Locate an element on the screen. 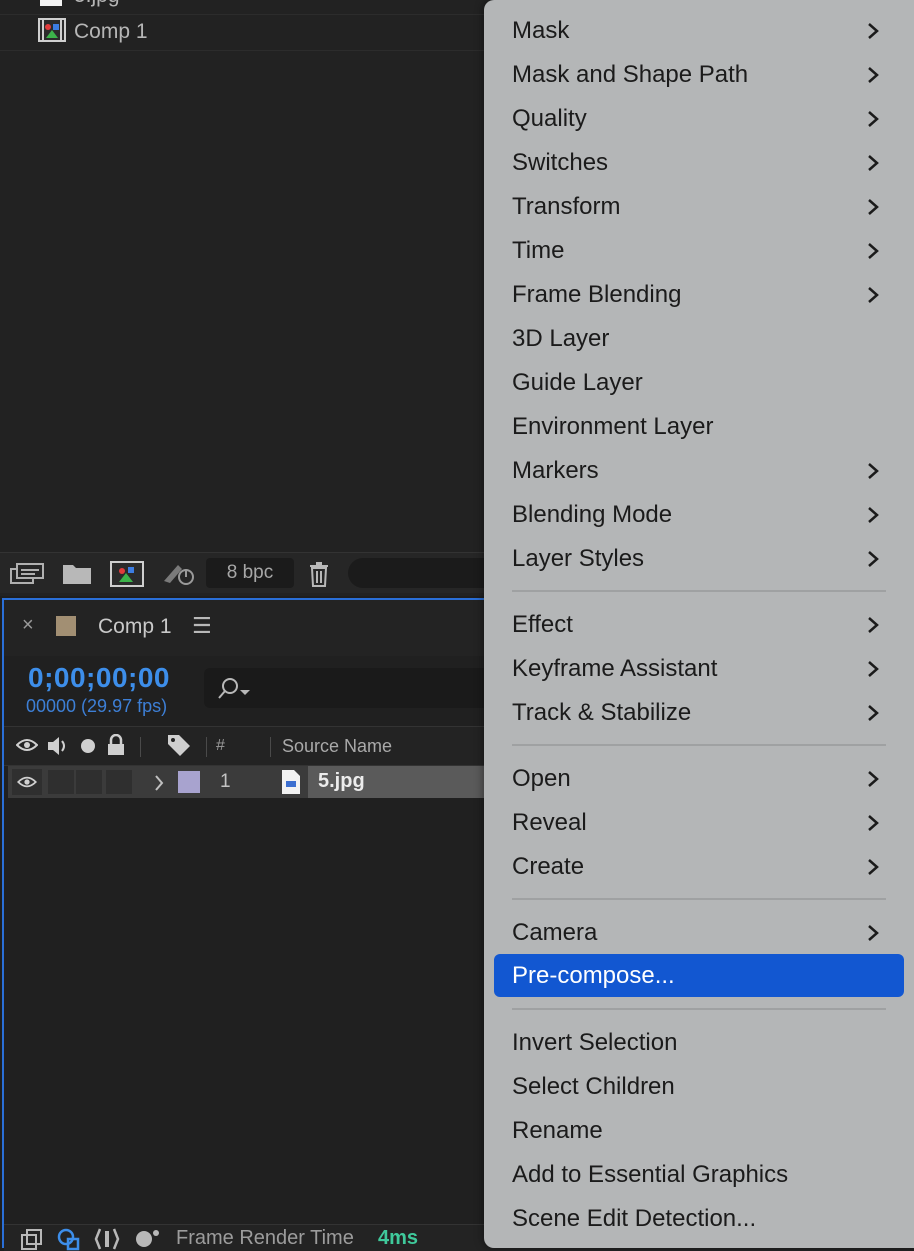 Image resolution: width=914 pixels, height=1251 pixels. menu-item-guide-layer: Guide Layer is located at coordinates (699, 383).